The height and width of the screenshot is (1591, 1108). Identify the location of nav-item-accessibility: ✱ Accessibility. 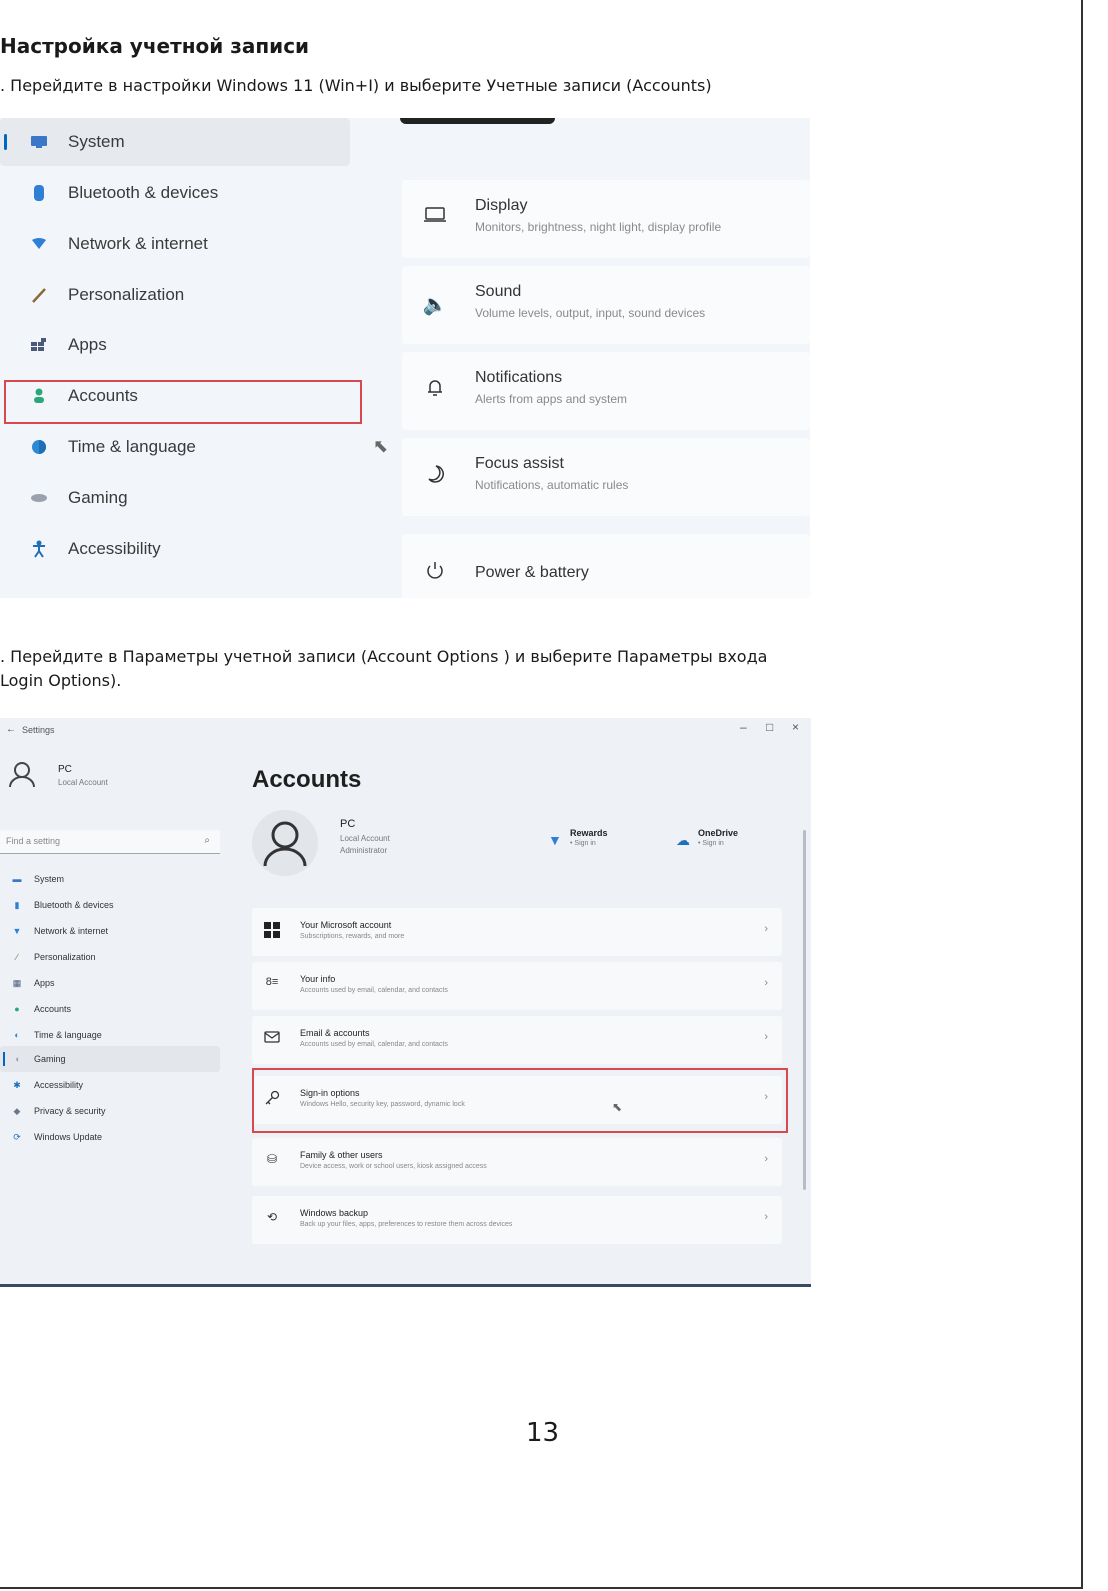
(46, 1085).